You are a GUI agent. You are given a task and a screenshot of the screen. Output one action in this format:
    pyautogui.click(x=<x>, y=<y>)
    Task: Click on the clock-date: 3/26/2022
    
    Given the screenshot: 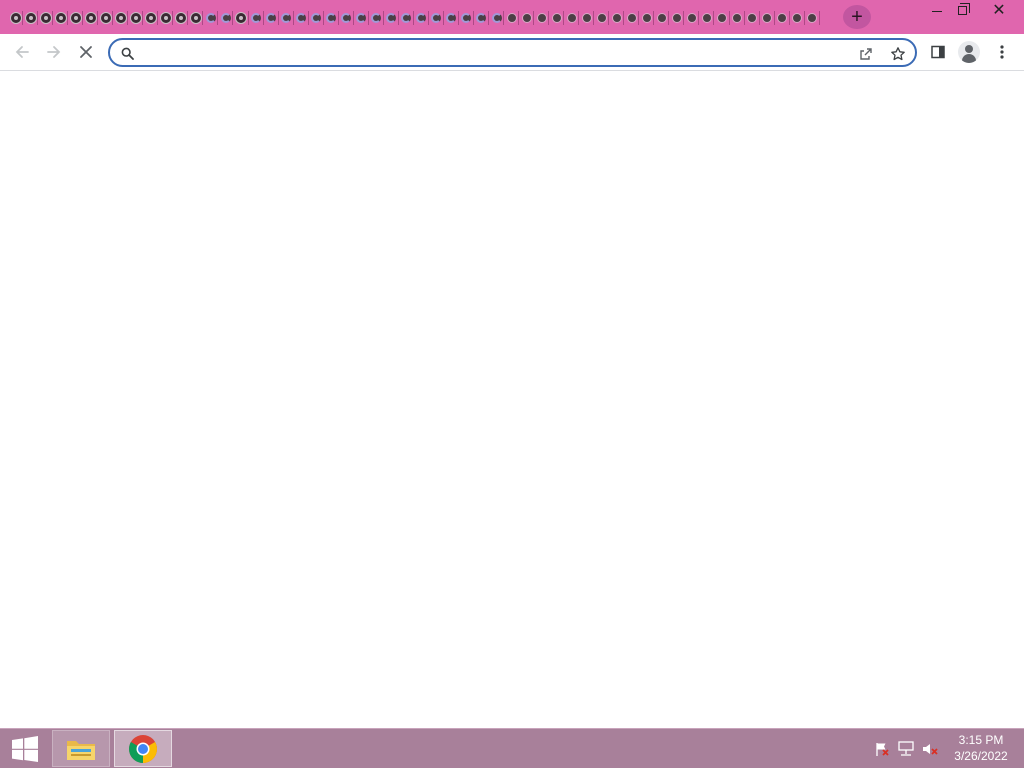 What is the action you would take?
    pyautogui.click(x=981, y=756)
    